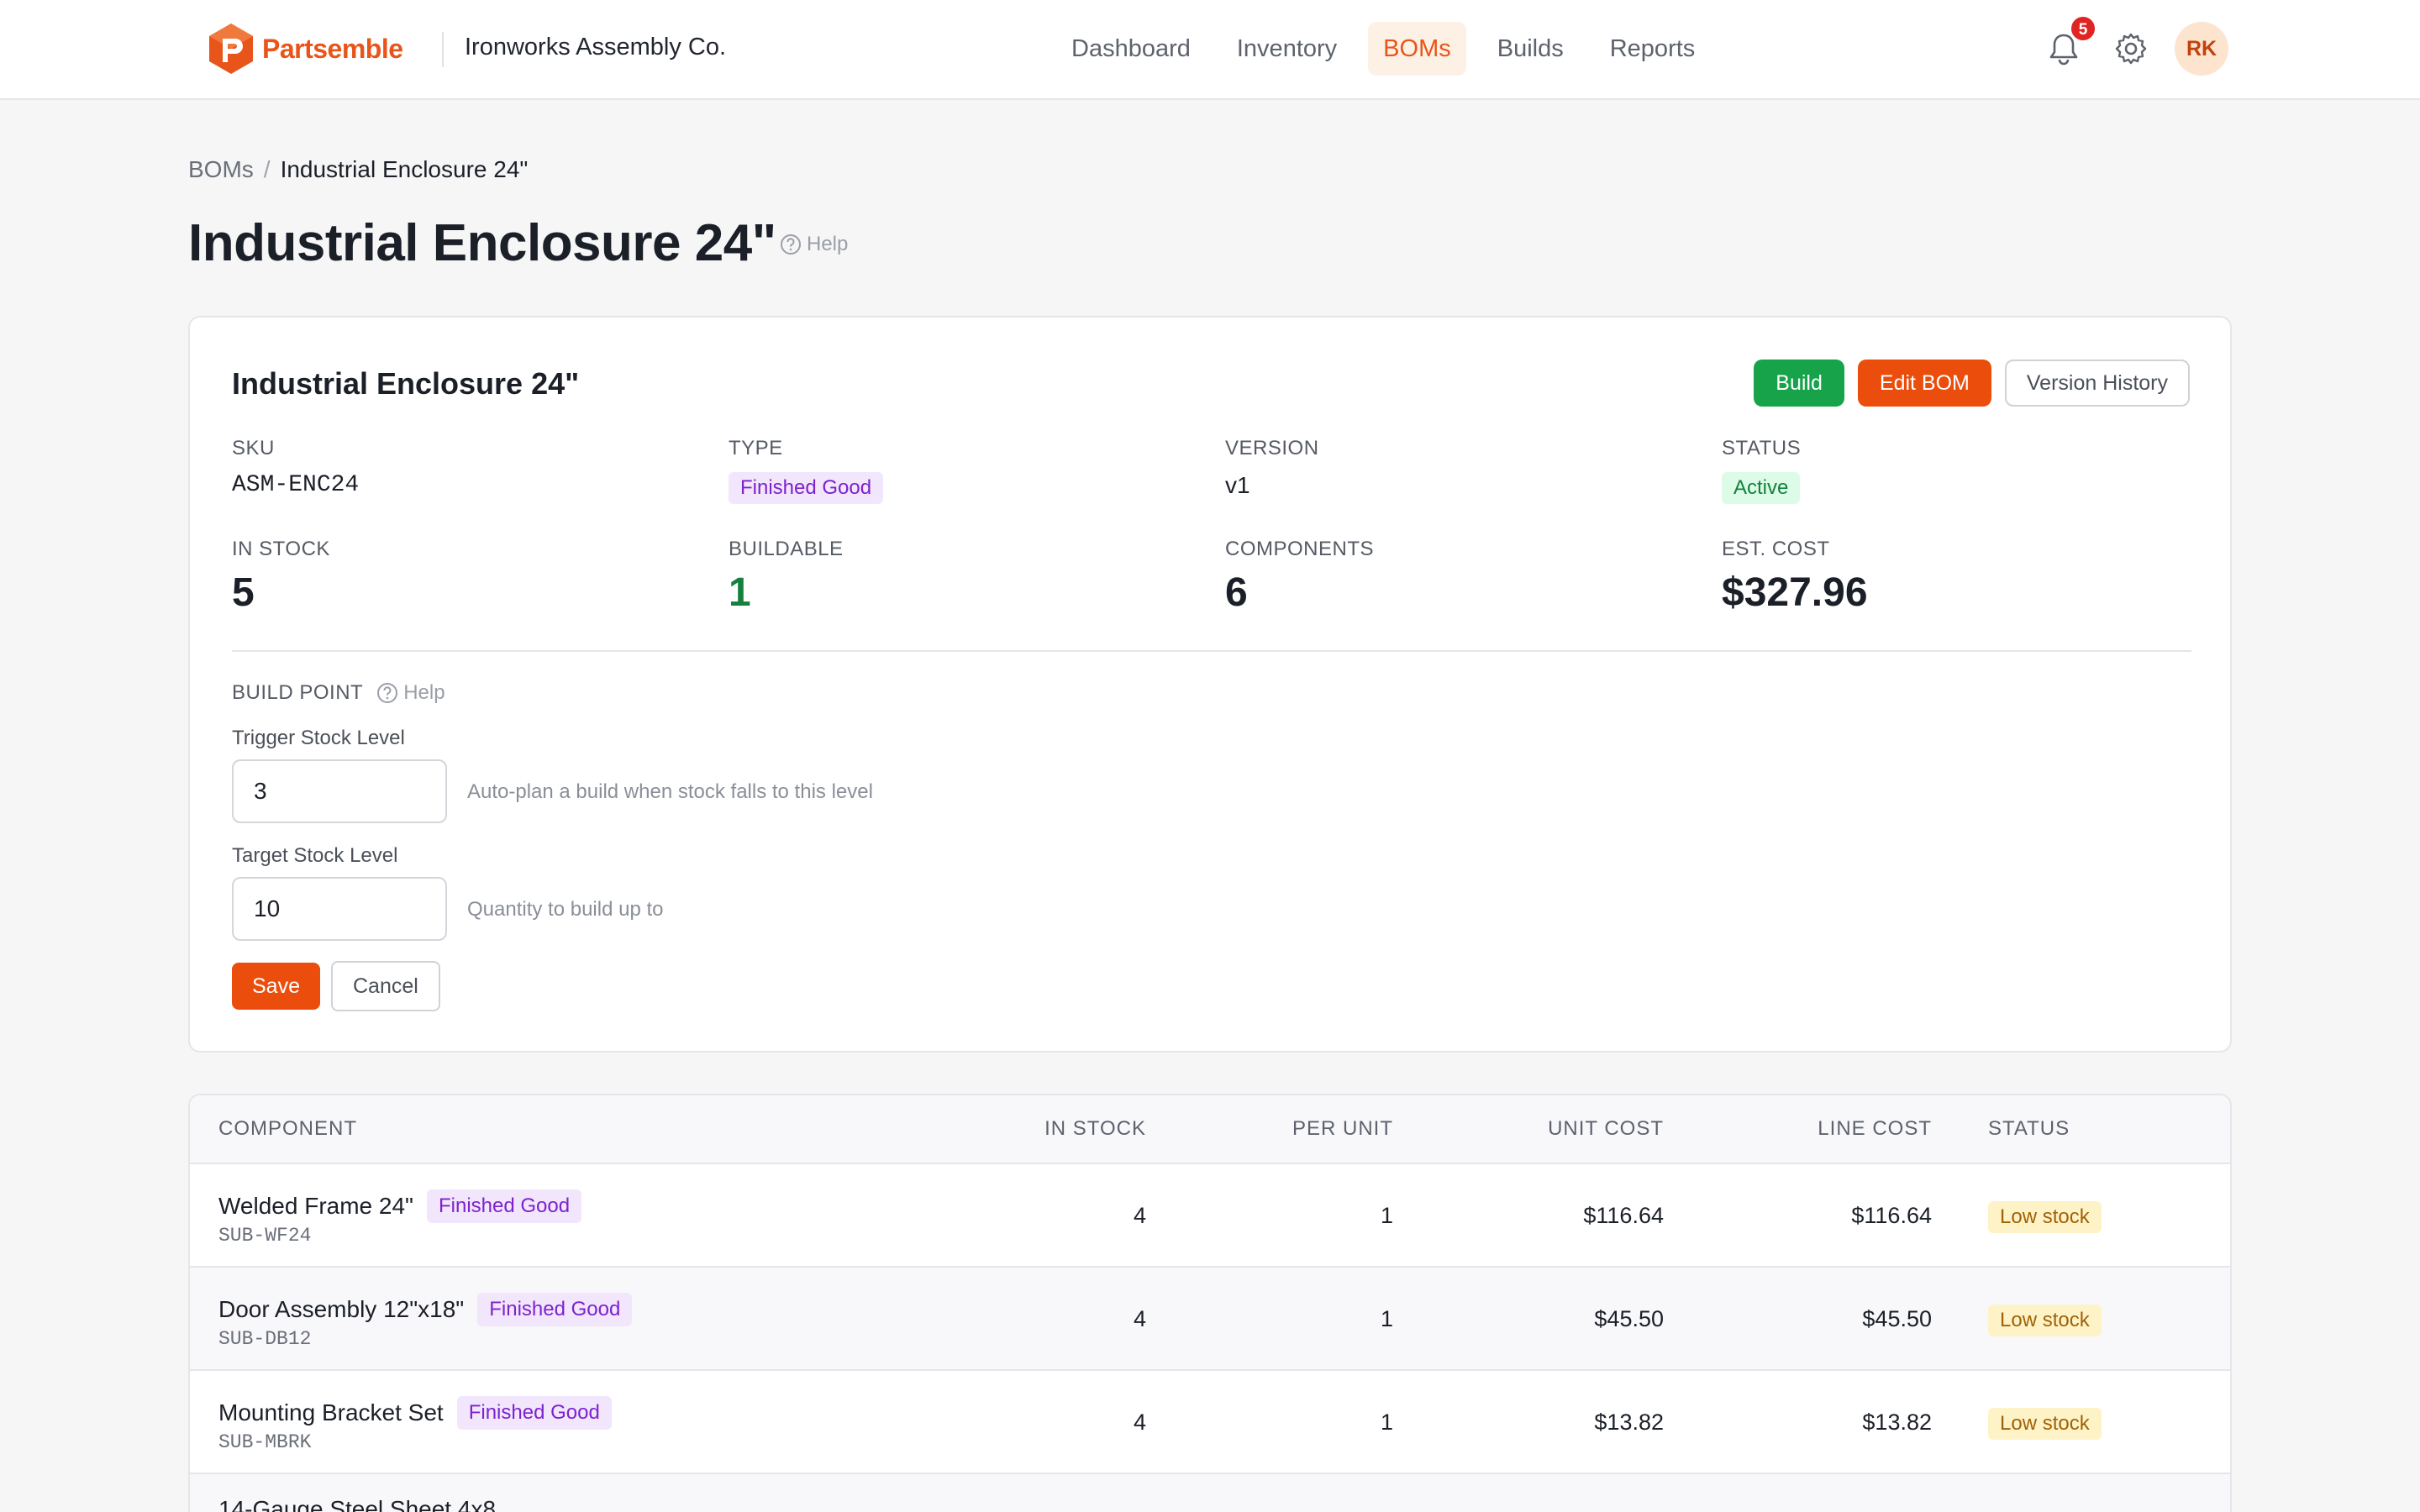 This screenshot has height=1512, width=2420. I want to click on stat-label: STATUS, so click(1762, 448).